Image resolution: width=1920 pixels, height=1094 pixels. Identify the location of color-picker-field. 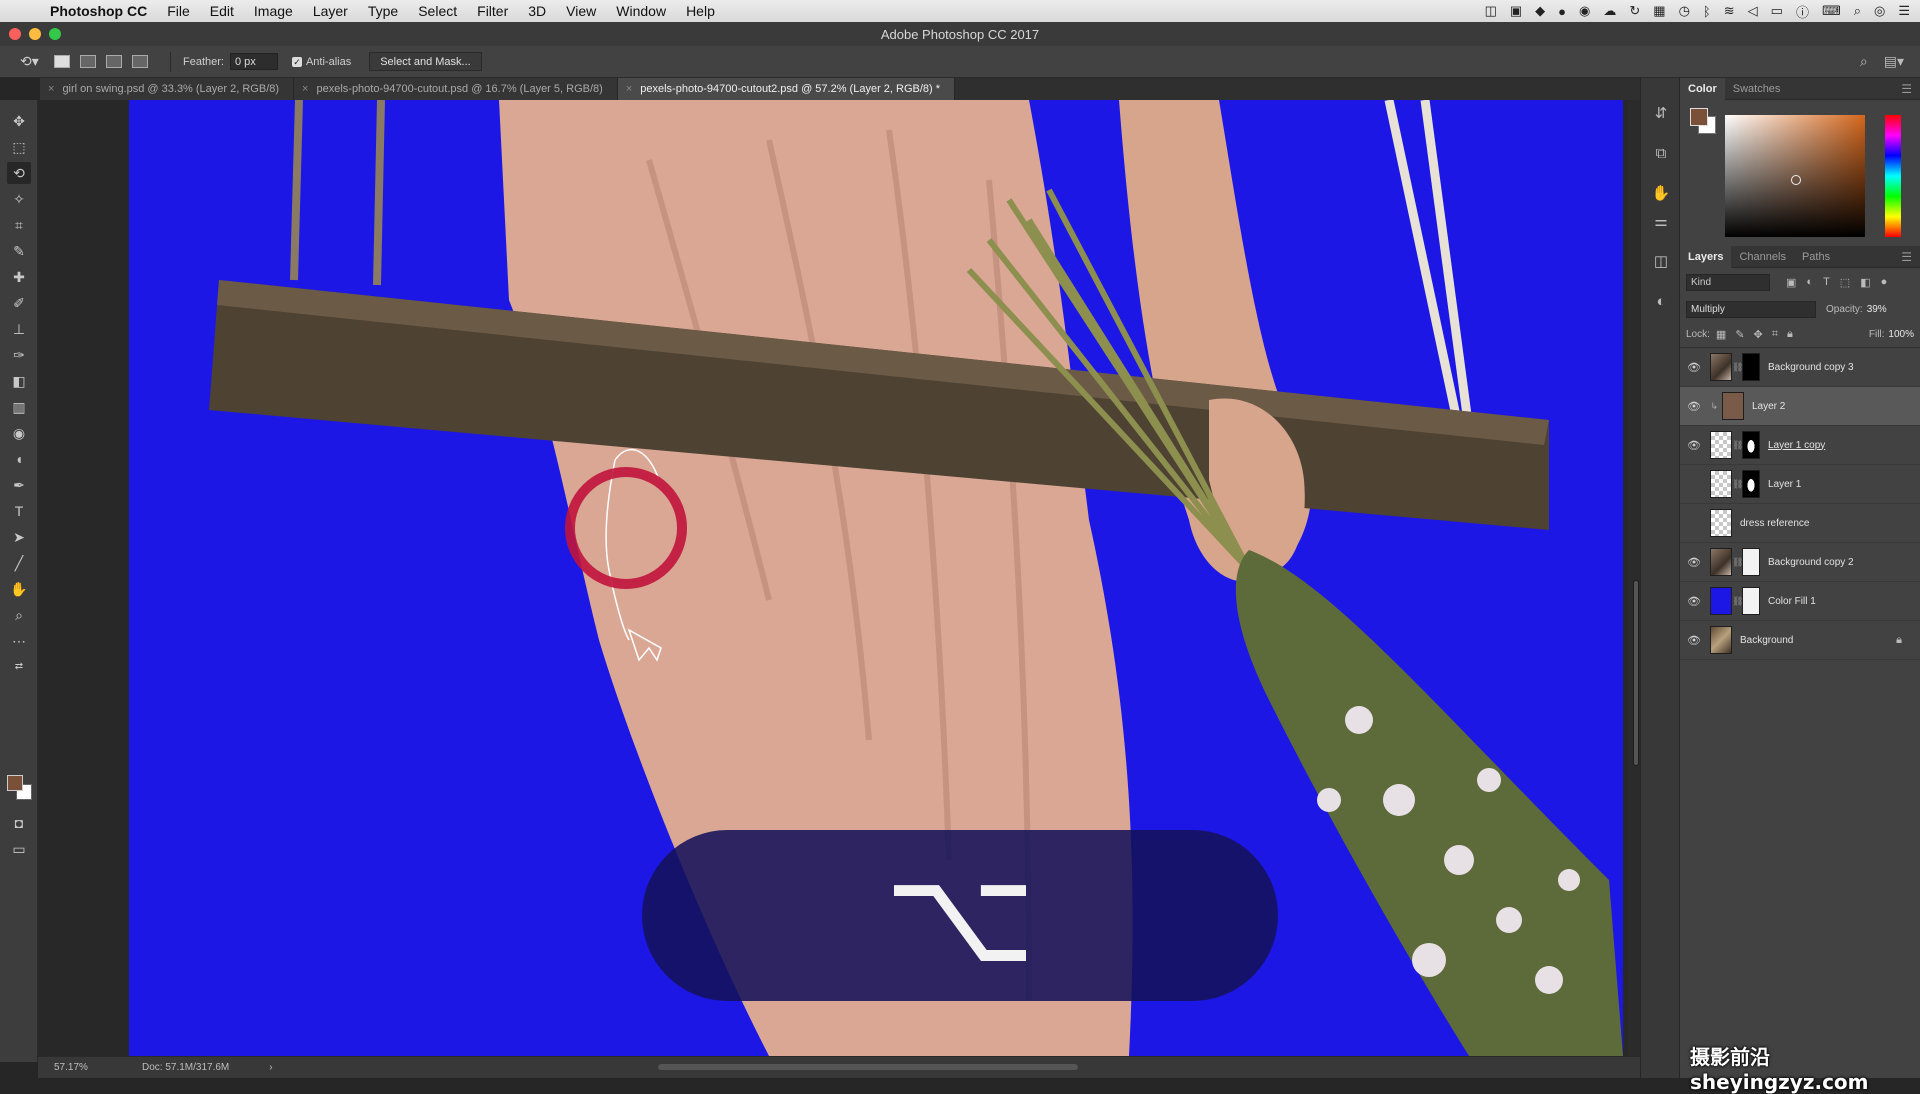
(1795, 176).